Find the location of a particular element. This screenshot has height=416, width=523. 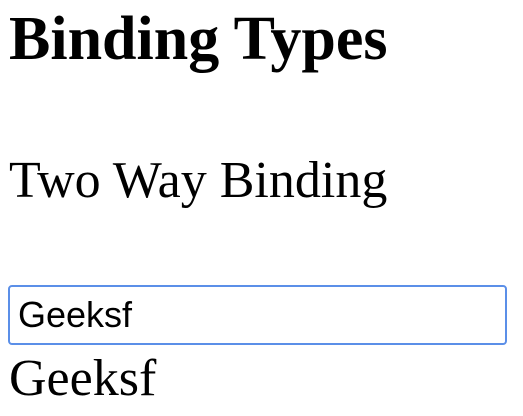

text-input is located at coordinates (257, 315).